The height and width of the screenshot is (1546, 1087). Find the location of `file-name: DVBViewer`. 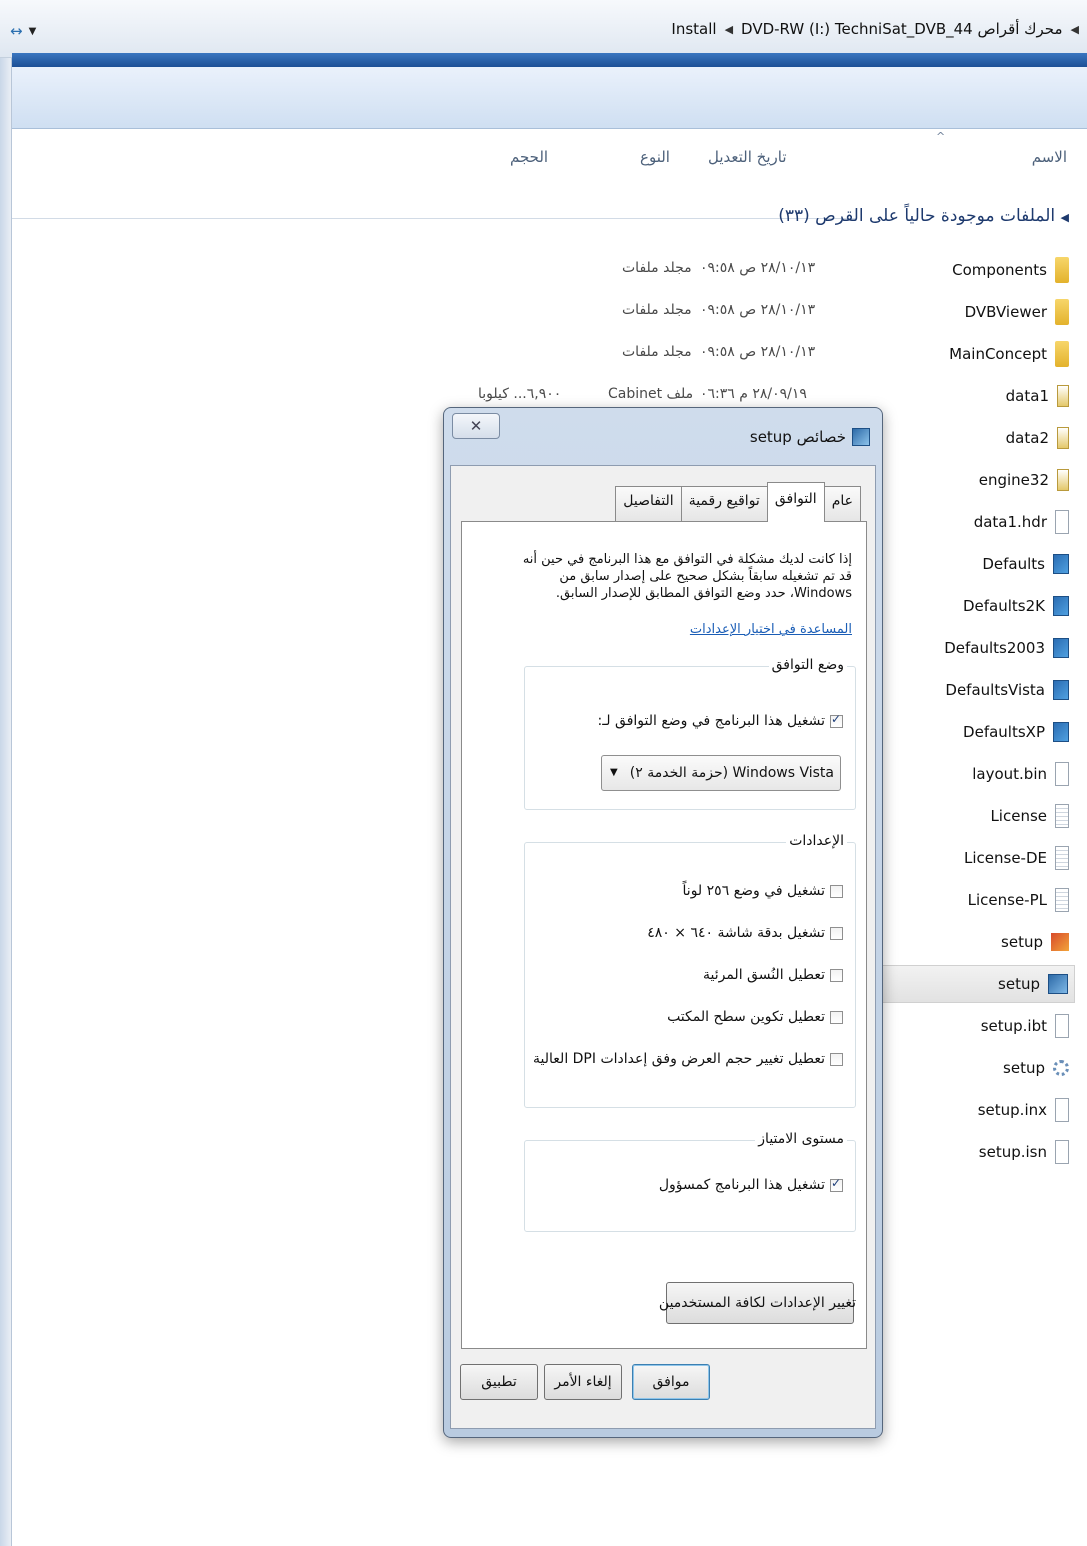

file-name: DVBViewer is located at coordinates (1005, 312).